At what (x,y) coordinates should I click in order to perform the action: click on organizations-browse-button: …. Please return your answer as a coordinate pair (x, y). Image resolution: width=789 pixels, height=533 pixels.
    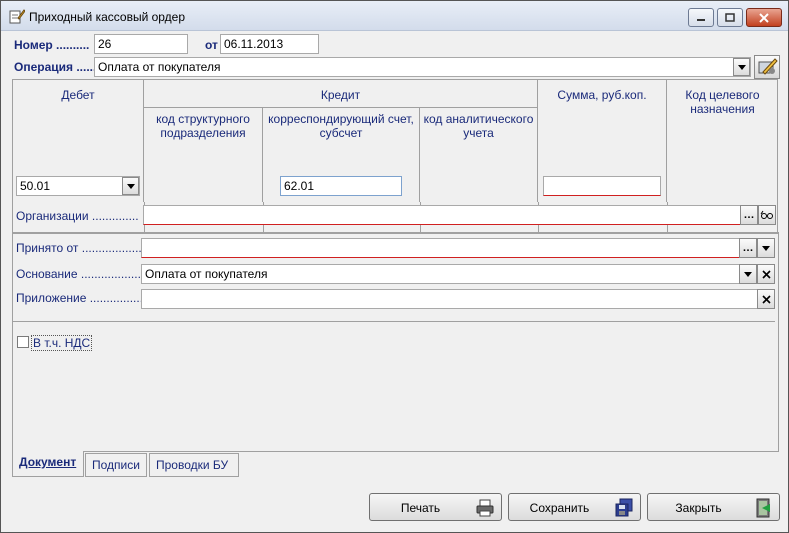
    Looking at the image, I should click on (749, 215).